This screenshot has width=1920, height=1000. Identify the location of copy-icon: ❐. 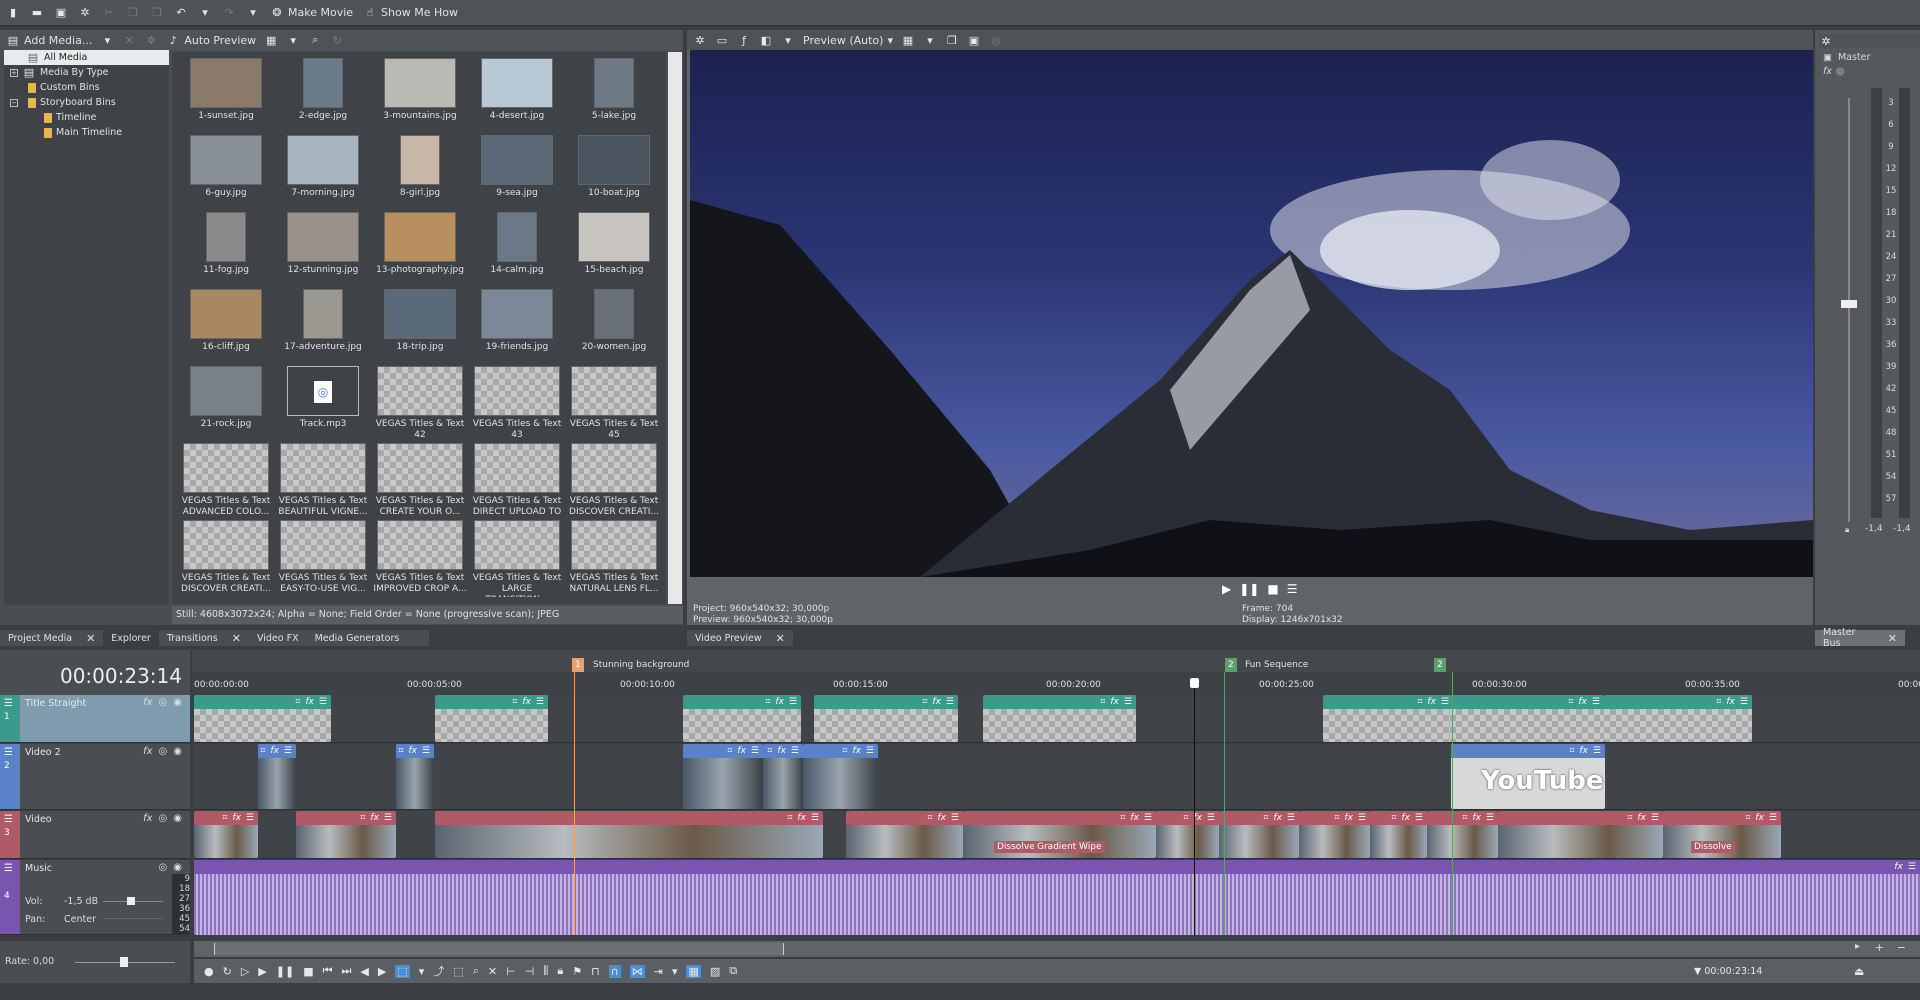
(133, 13).